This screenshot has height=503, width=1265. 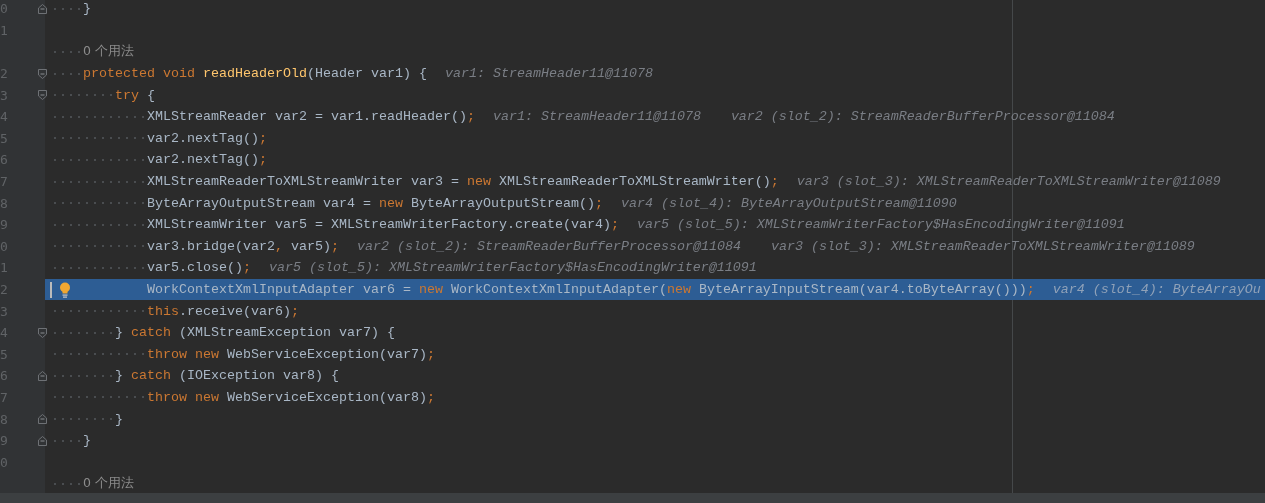 I want to click on code-line: protected void readHeaderOld(Header var1) {, so click(x=255, y=74).